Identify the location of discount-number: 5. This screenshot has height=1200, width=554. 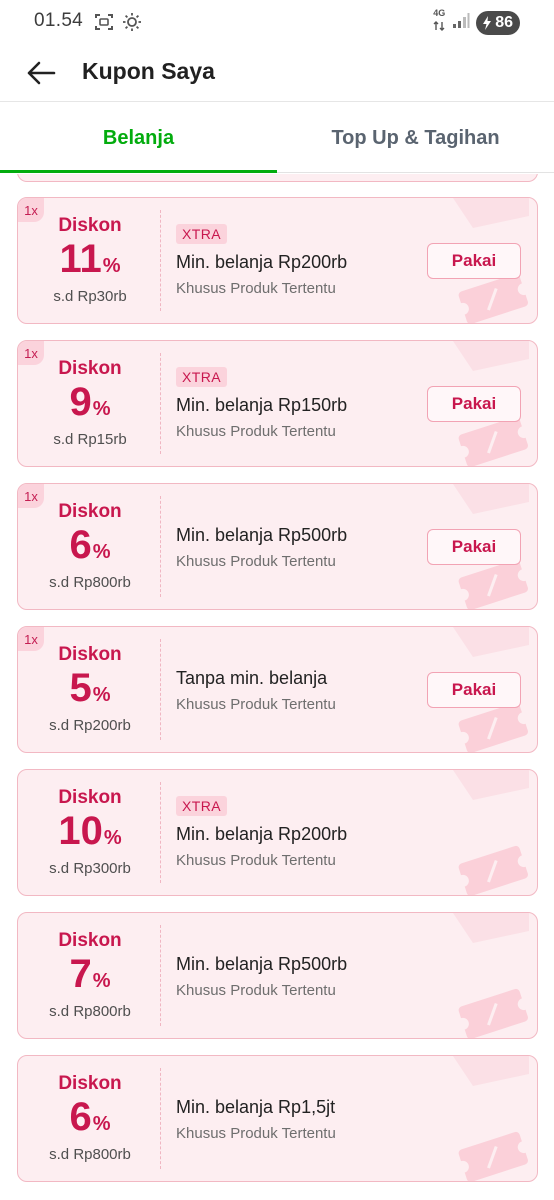
(80, 688).